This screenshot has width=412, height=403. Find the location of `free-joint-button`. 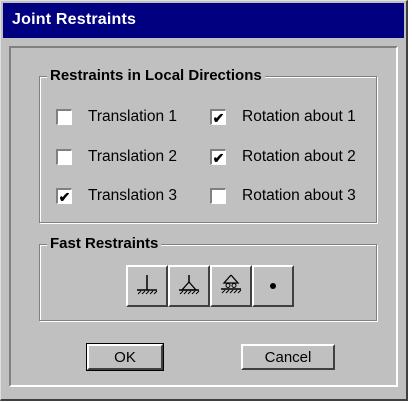

free-joint-button is located at coordinates (273, 286).